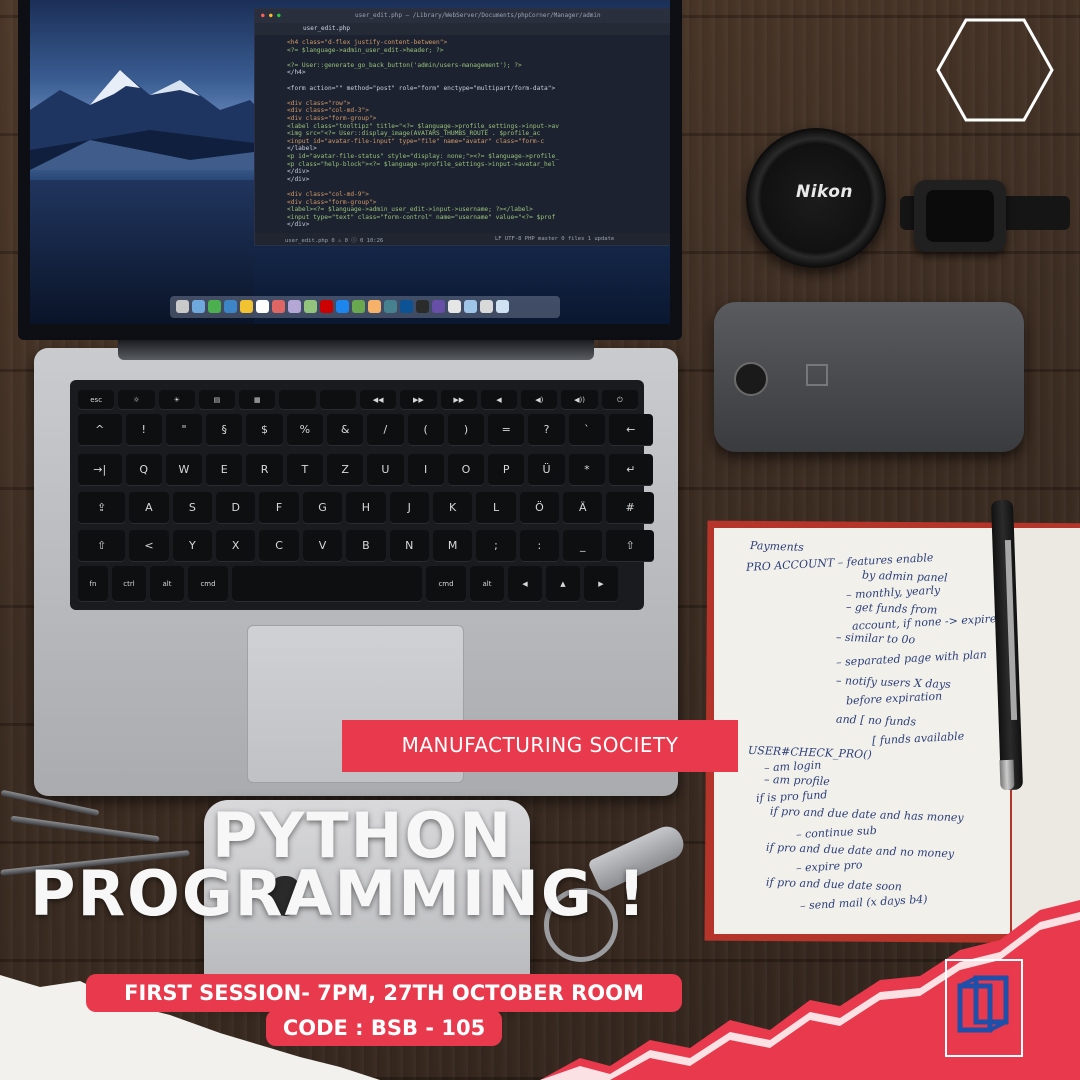 The height and width of the screenshot is (1080, 1080). I want to click on keyboard-key: X, so click(236, 546).